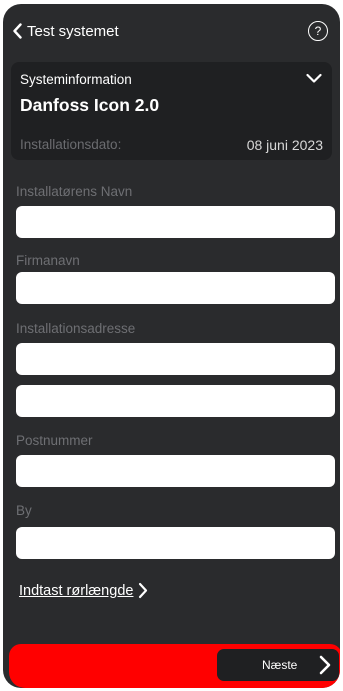 This screenshot has height=691, width=343. Describe the element at coordinates (171, 30) in the screenshot. I see `top-bar: Test systemet ?` at that location.